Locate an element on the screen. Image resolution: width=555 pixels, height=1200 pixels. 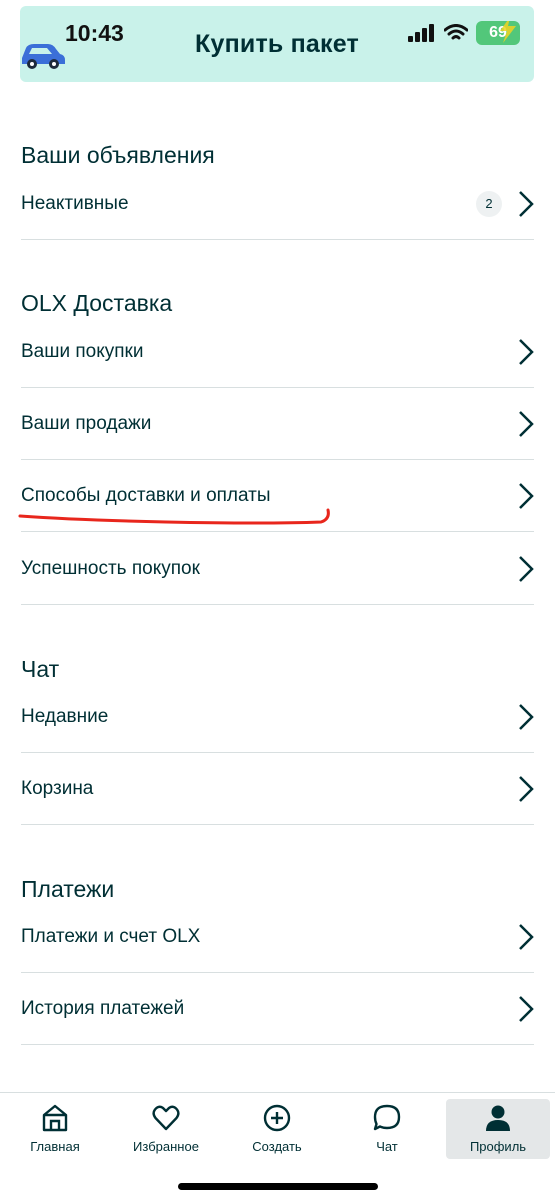
home-indicator is located at coordinates (278, 1186).